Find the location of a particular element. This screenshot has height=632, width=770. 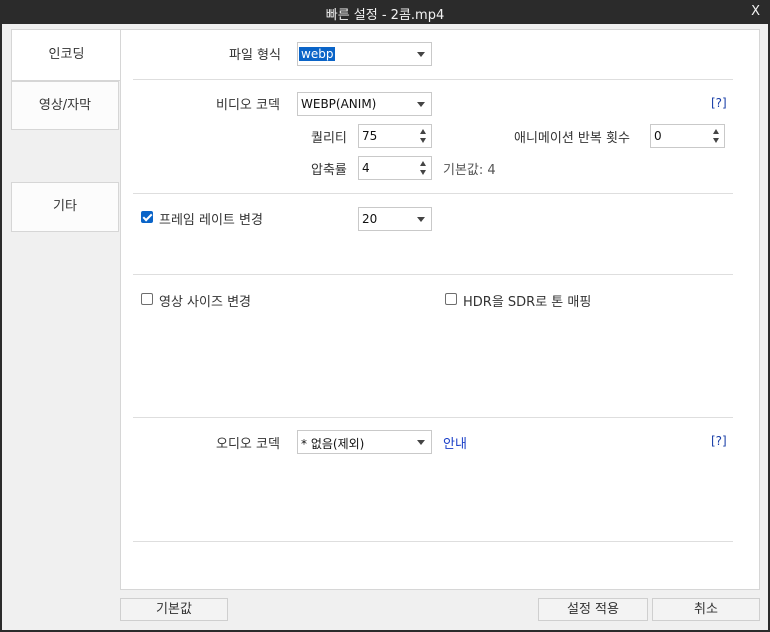

default-button-label: 기본값 is located at coordinates (174, 609).